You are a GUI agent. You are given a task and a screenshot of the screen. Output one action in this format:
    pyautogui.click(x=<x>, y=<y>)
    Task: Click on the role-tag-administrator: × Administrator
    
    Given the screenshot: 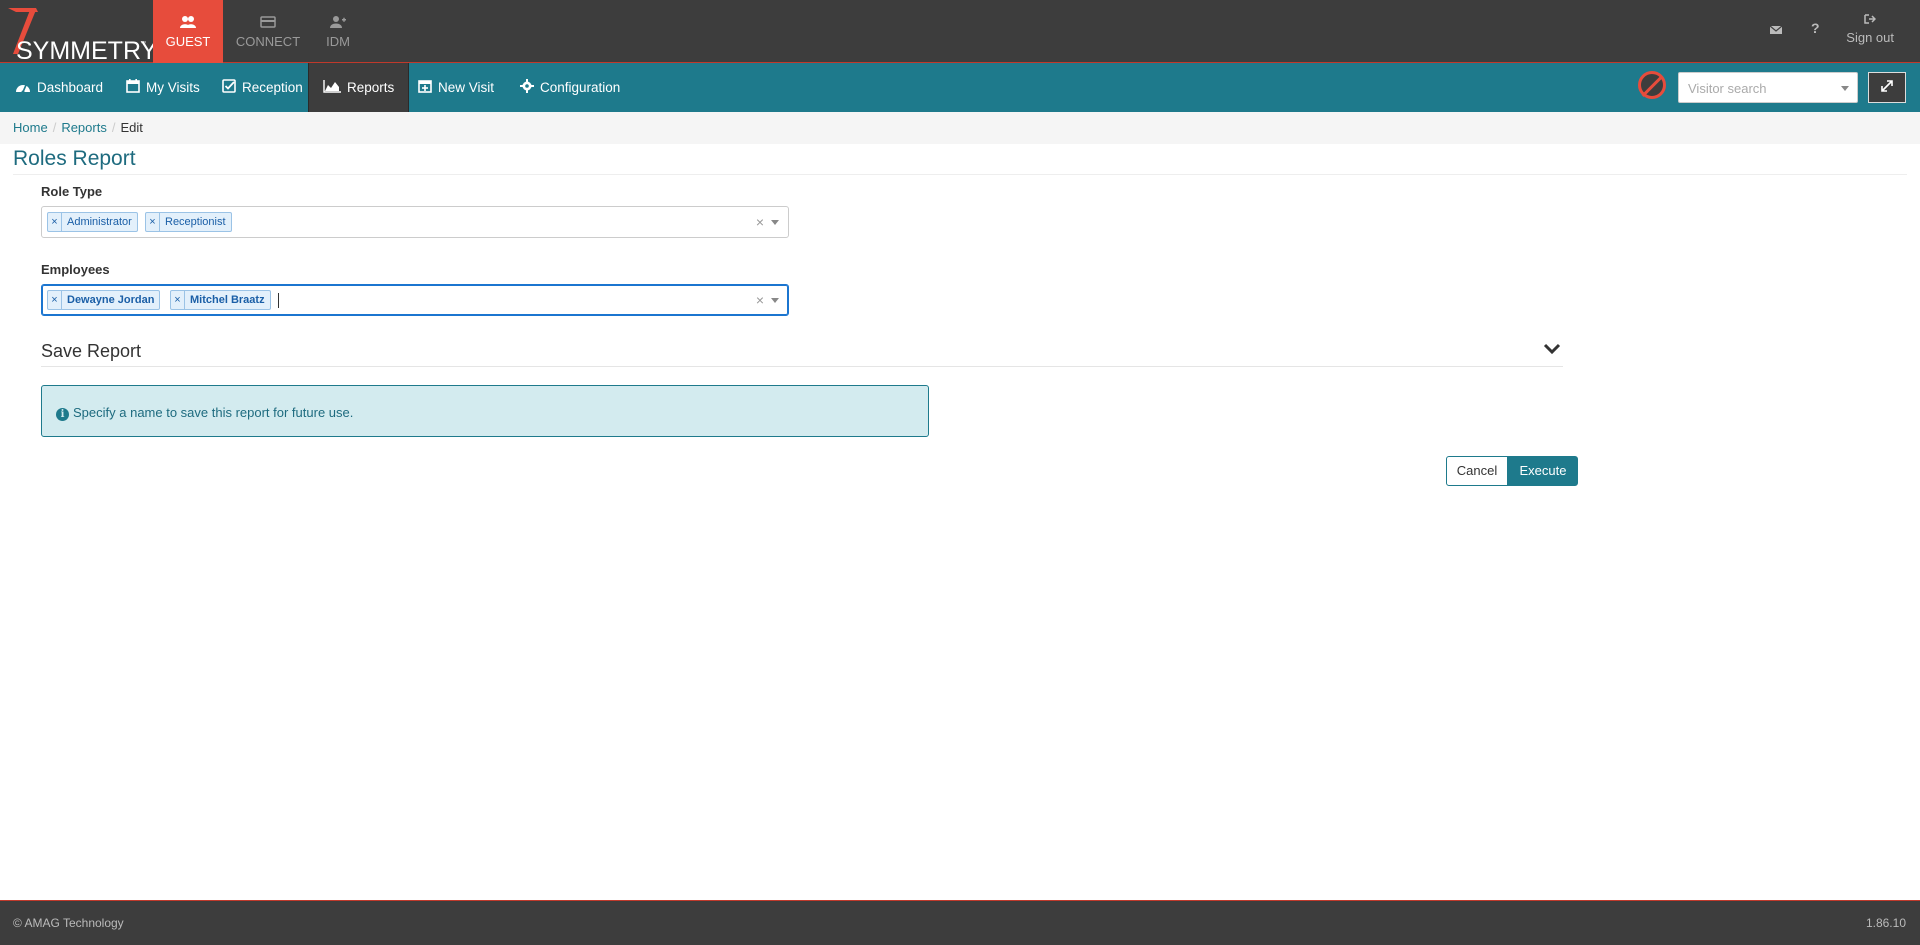 What is the action you would take?
    pyautogui.click(x=92, y=222)
    